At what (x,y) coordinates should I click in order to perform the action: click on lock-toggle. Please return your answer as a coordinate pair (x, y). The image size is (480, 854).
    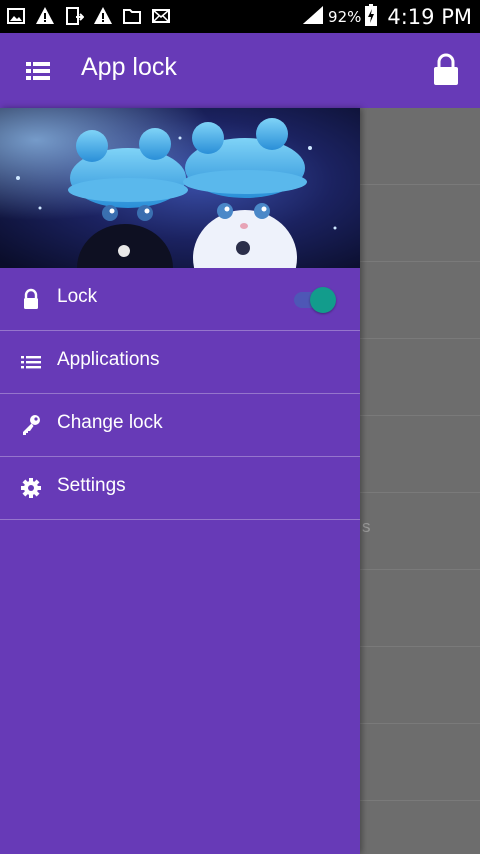
    Looking at the image, I should click on (315, 300).